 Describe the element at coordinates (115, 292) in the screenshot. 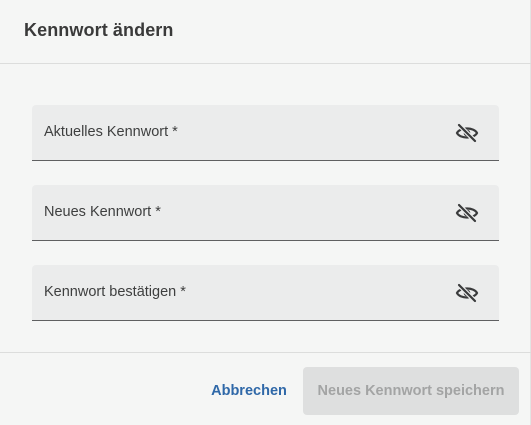

I see `confirm-password-label: Kennwort bestätigen *` at that location.